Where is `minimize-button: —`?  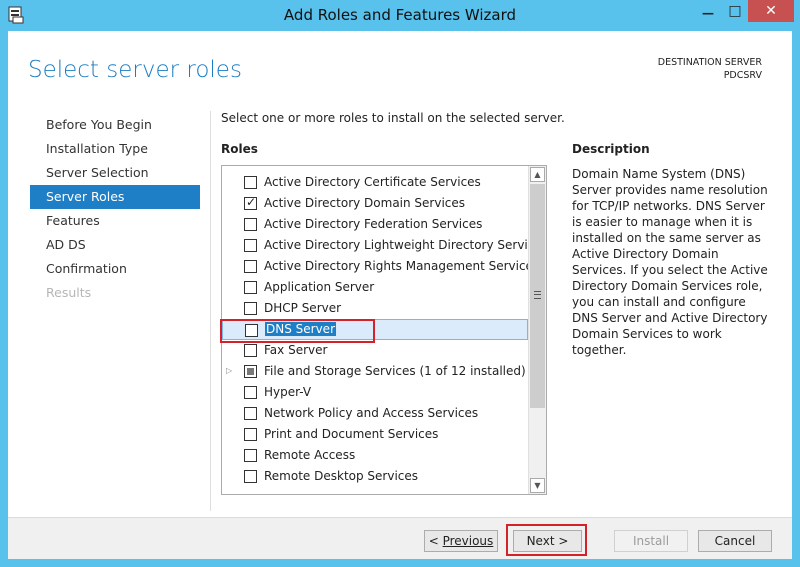
minimize-button: — is located at coordinates (708, 11).